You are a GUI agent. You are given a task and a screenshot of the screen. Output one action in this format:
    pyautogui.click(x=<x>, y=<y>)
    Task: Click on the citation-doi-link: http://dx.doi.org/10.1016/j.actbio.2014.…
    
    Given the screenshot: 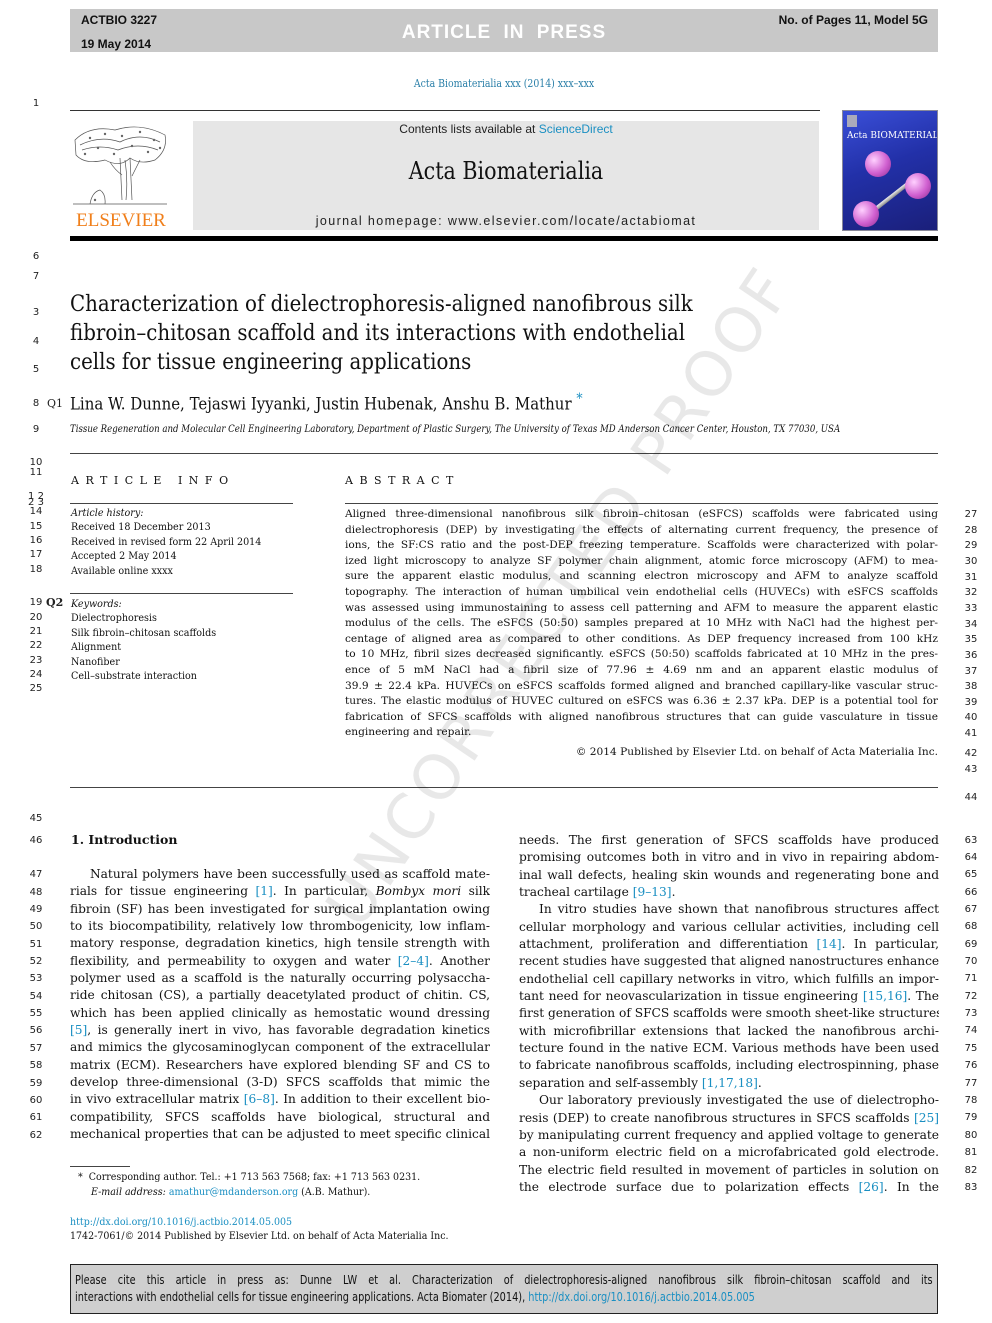 What is the action you would take?
    pyautogui.click(x=641, y=1297)
    